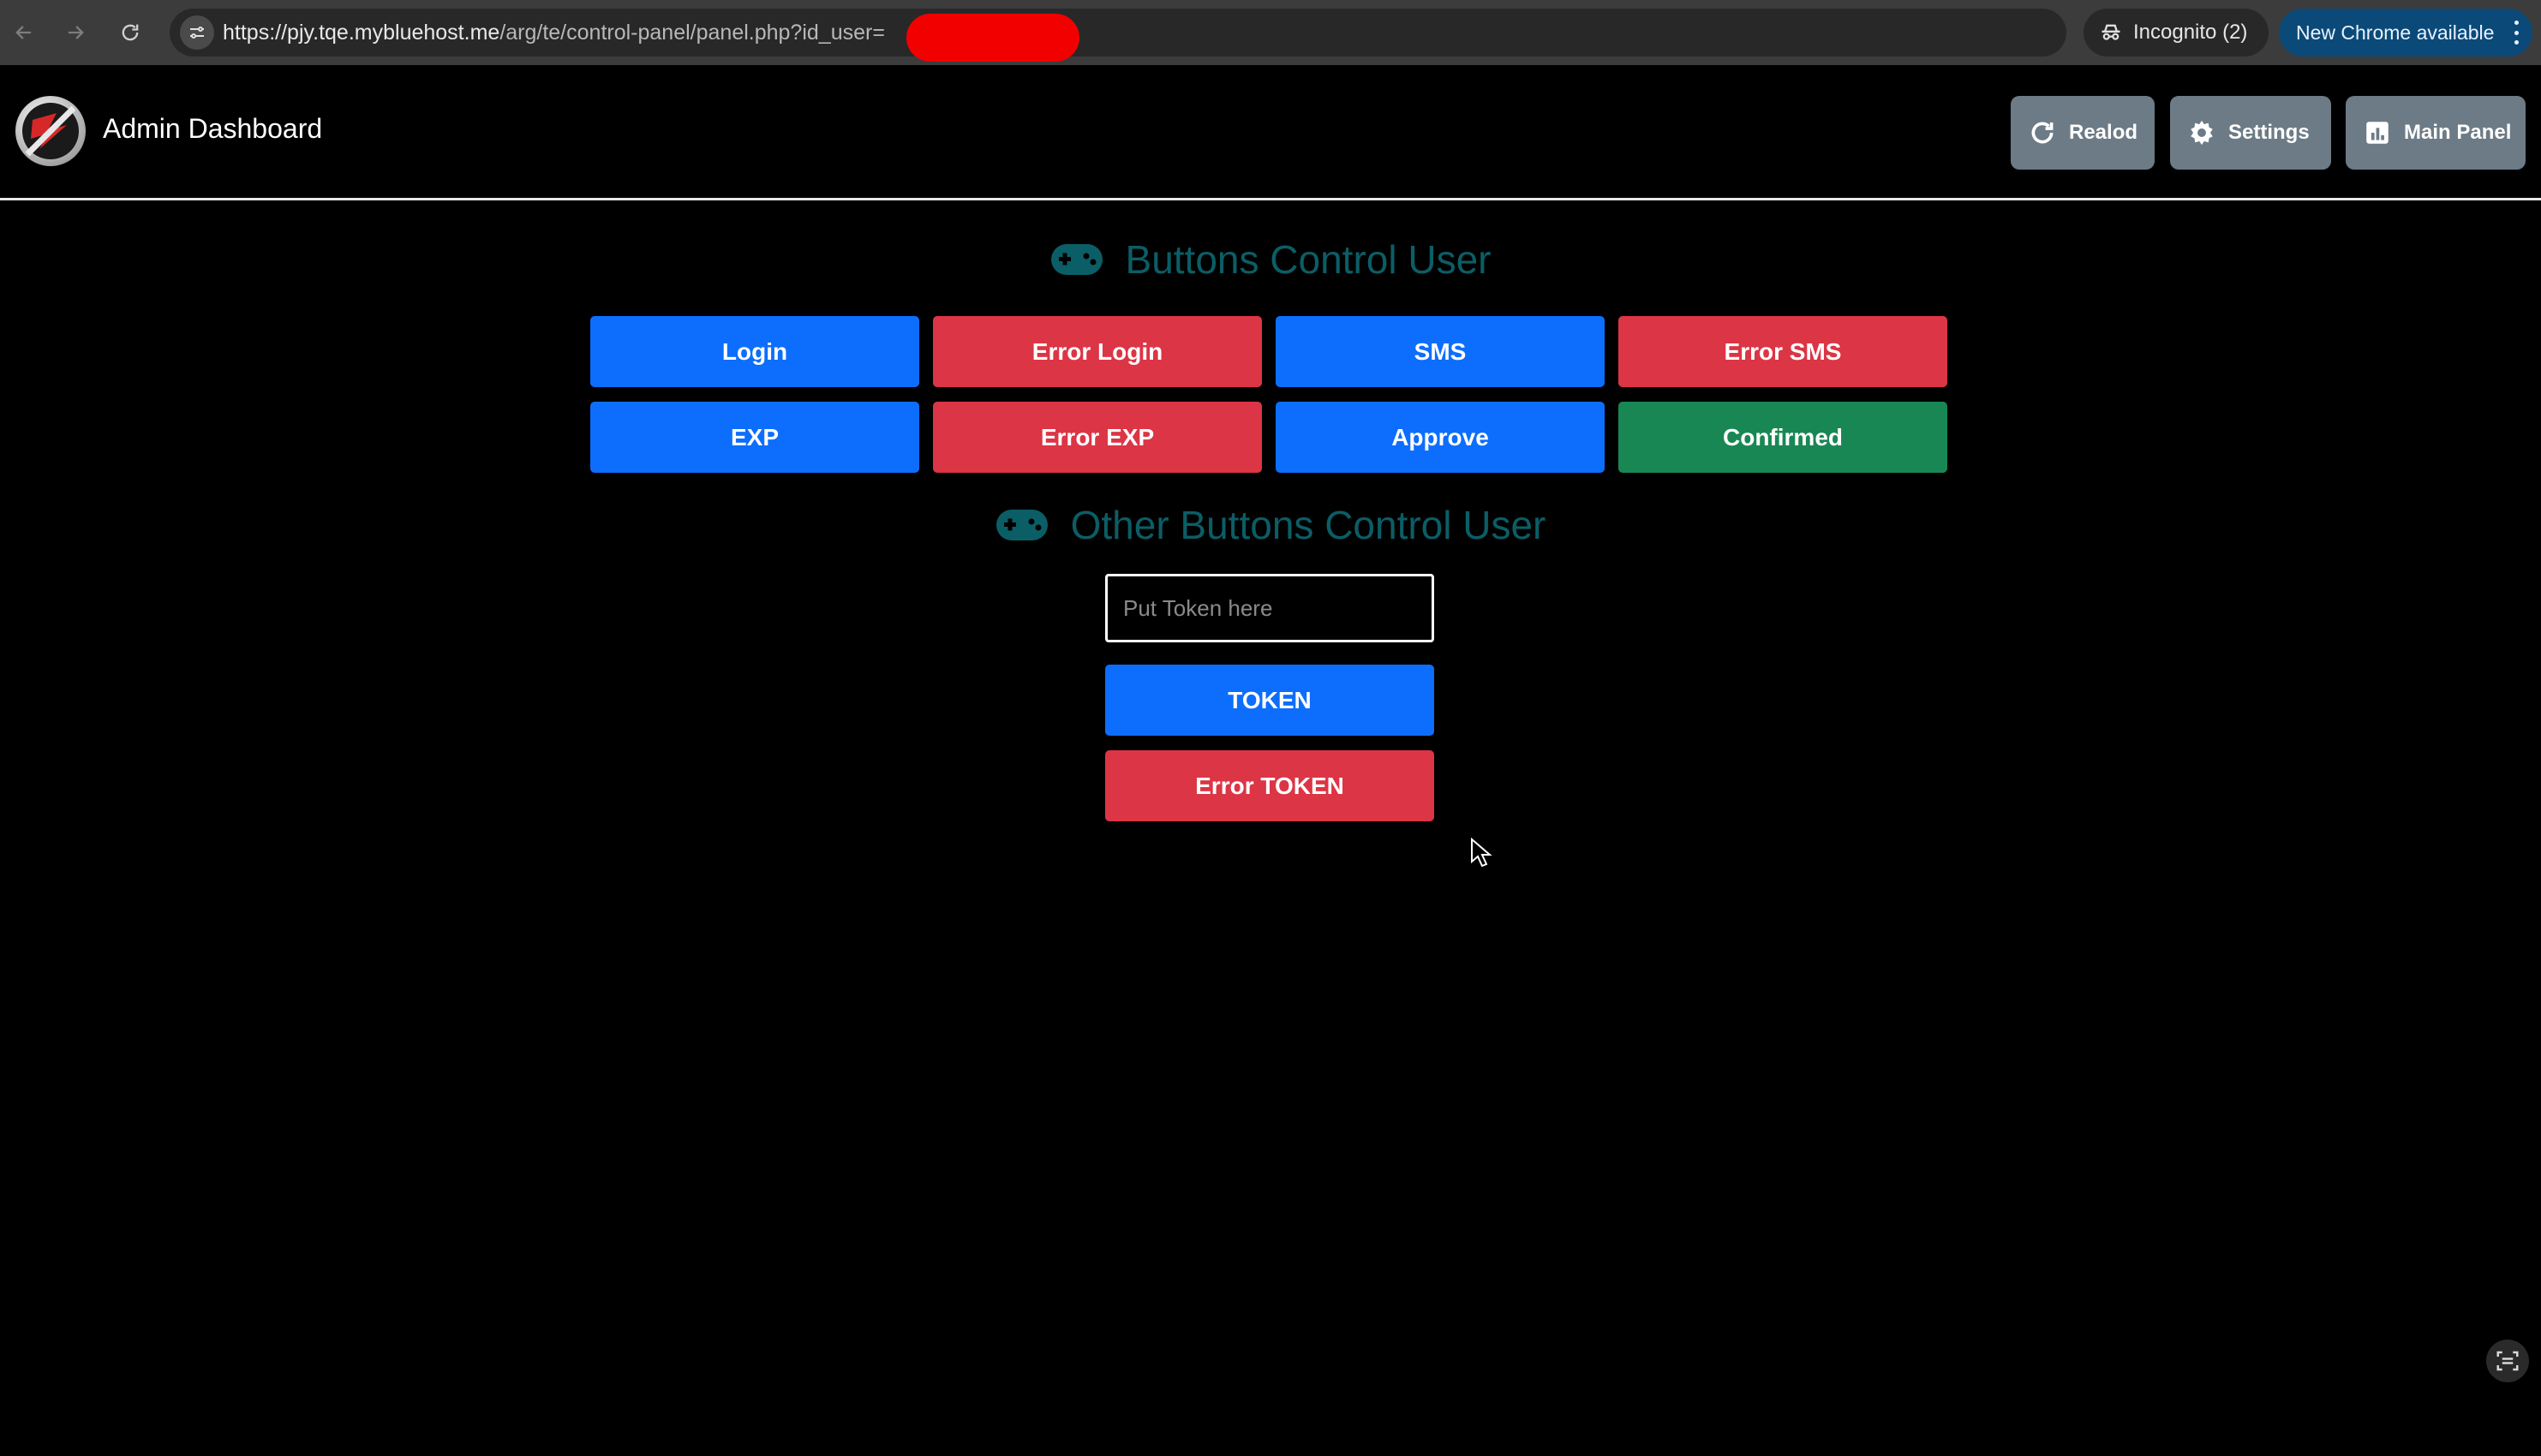 The image size is (2541, 1456). Describe the element at coordinates (1097, 437) in the screenshot. I see `error-exp-button: Error EXP` at that location.